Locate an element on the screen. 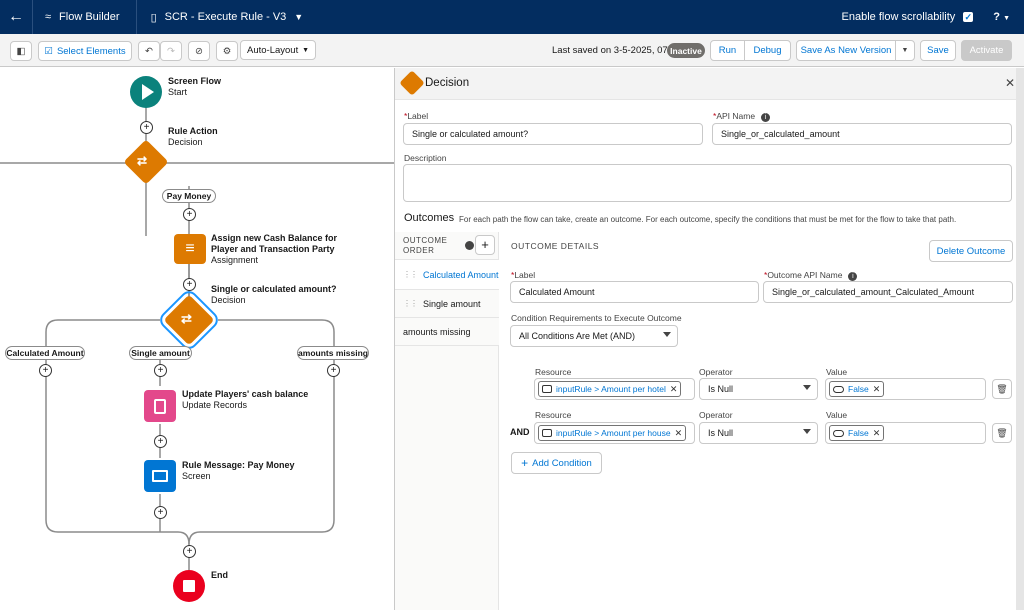 This screenshot has height=610, width=1024. branch-pay-money: Pay Money is located at coordinates (189, 196).